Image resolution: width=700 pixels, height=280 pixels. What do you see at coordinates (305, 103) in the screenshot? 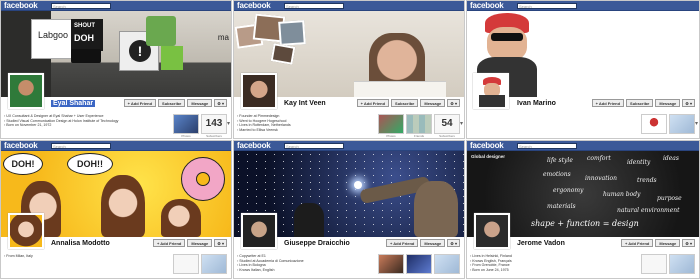
I see `profile-name: Kay Int Veen` at bounding box center [305, 103].